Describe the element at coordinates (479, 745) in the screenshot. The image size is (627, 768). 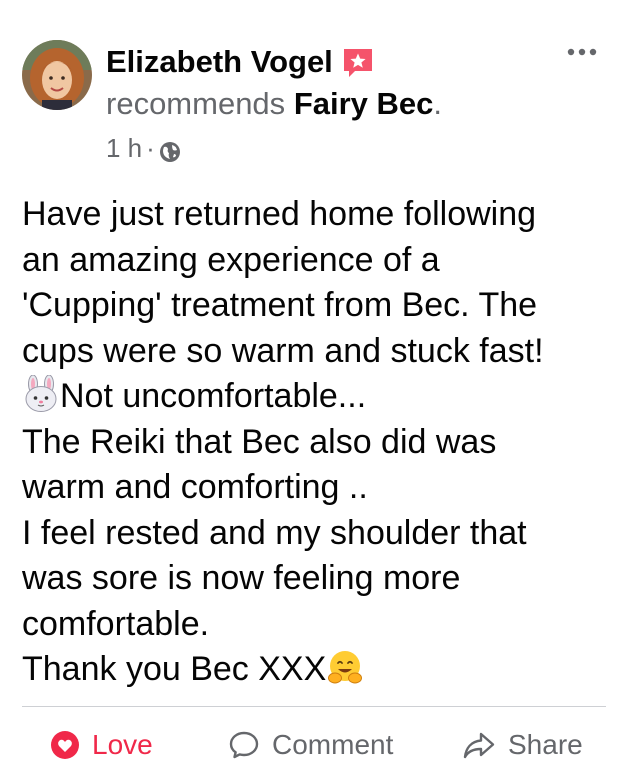
I see `share-arrow-icon` at that location.